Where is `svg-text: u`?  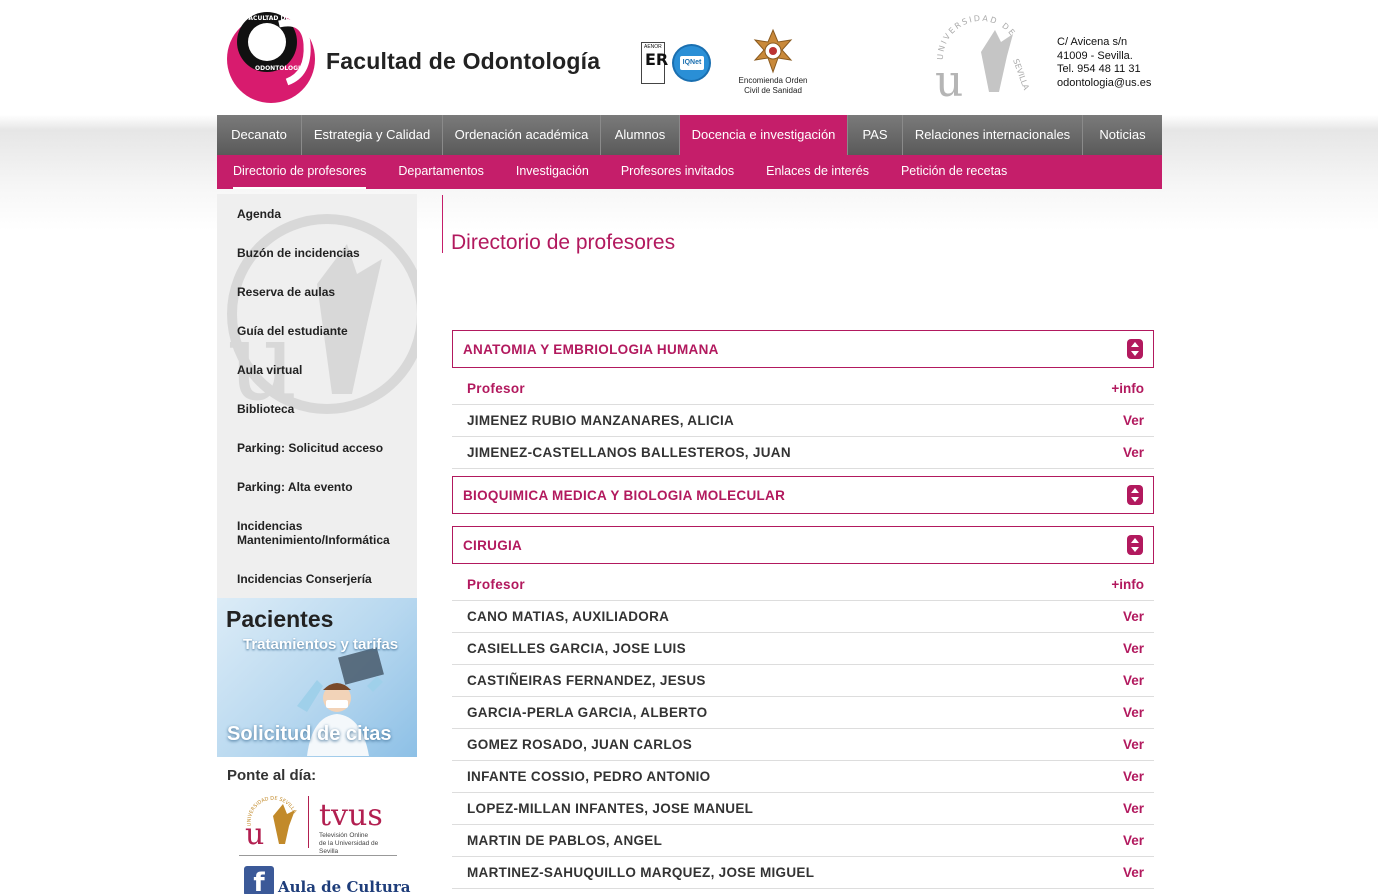
svg-text: u is located at coordinates (949, 79).